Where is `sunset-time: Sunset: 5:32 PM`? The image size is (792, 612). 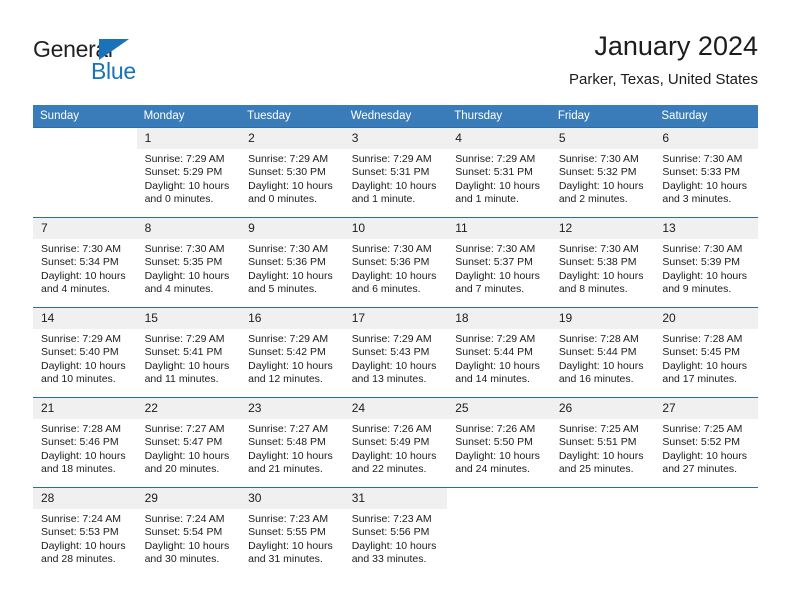 sunset-time: Sunset: 5:32 PM is located at coordinates (597, 172).